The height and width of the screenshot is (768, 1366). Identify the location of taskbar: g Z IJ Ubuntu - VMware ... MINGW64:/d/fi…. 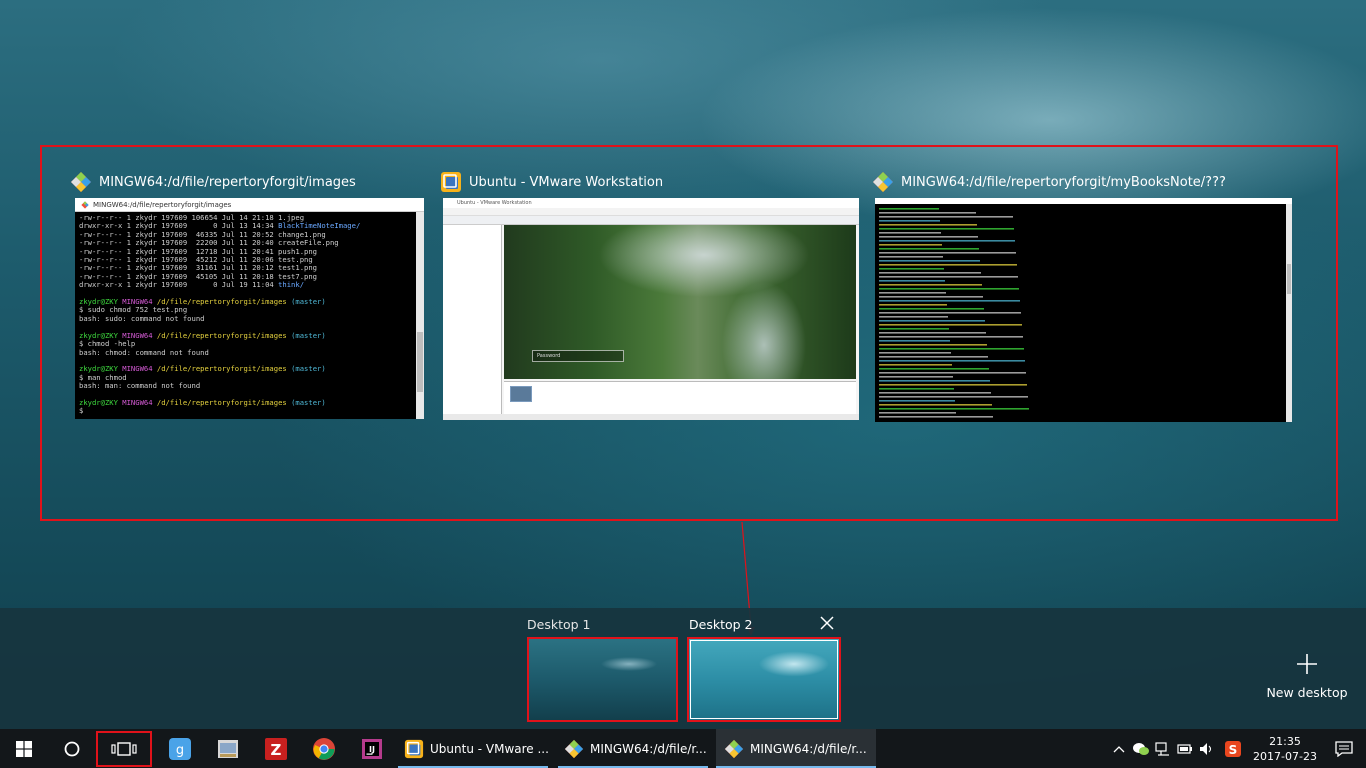
(683, 748).